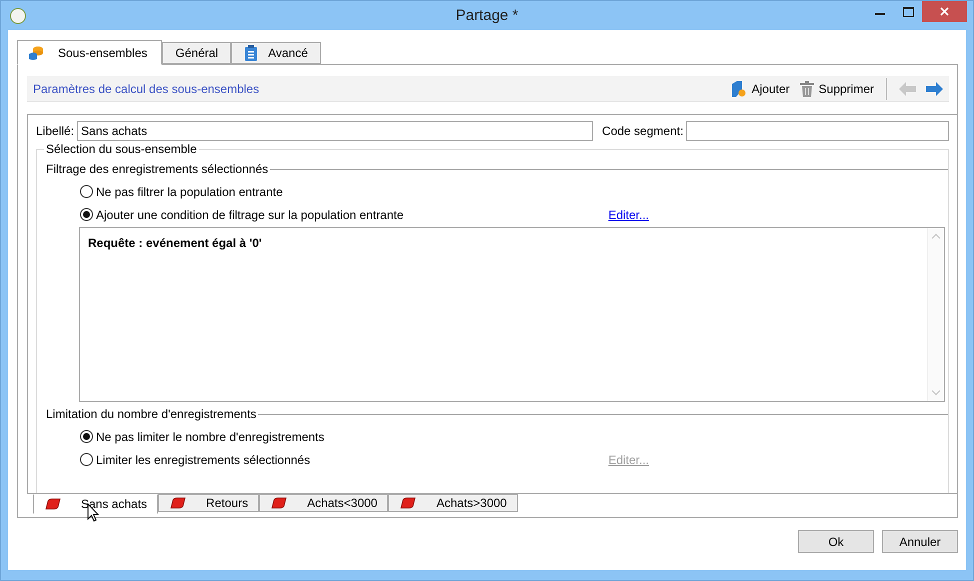  Describe the element at coordinates (643, 131) in the screenshot. I see `field-label: Code segment:` at that location.